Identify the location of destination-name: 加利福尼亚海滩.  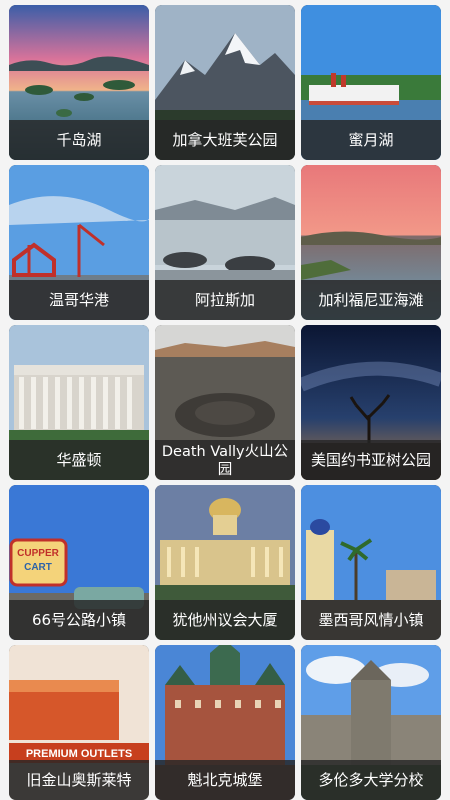
(371, 300).